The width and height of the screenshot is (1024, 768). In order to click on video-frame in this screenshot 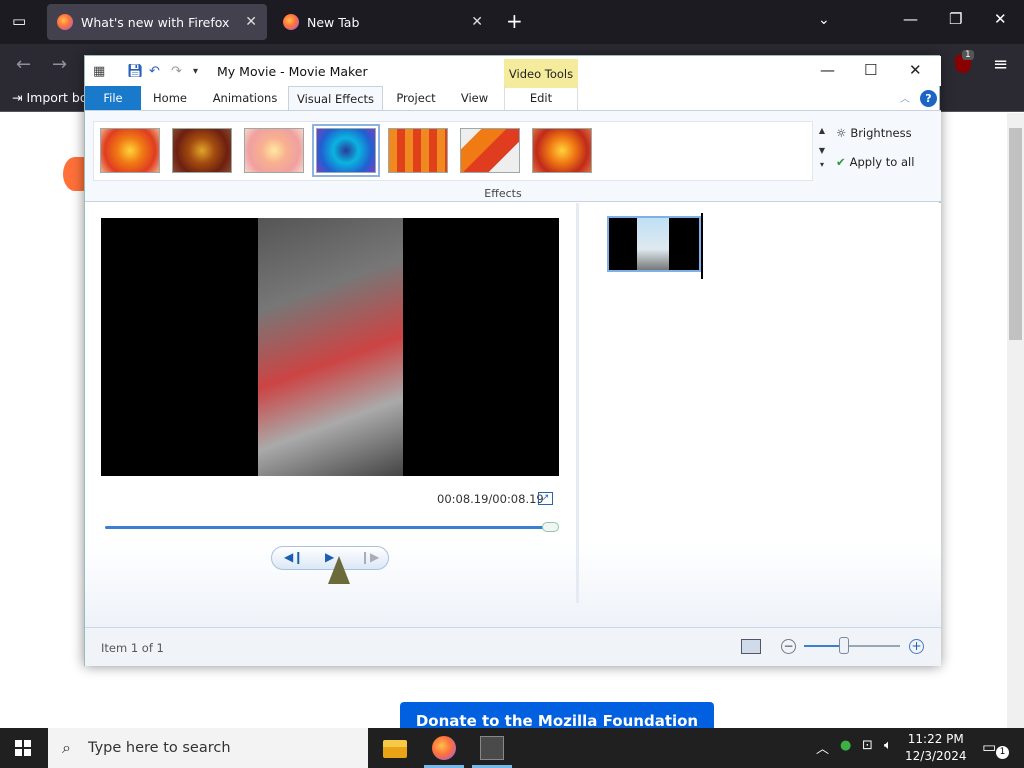, I will do `click(330, 347)`.